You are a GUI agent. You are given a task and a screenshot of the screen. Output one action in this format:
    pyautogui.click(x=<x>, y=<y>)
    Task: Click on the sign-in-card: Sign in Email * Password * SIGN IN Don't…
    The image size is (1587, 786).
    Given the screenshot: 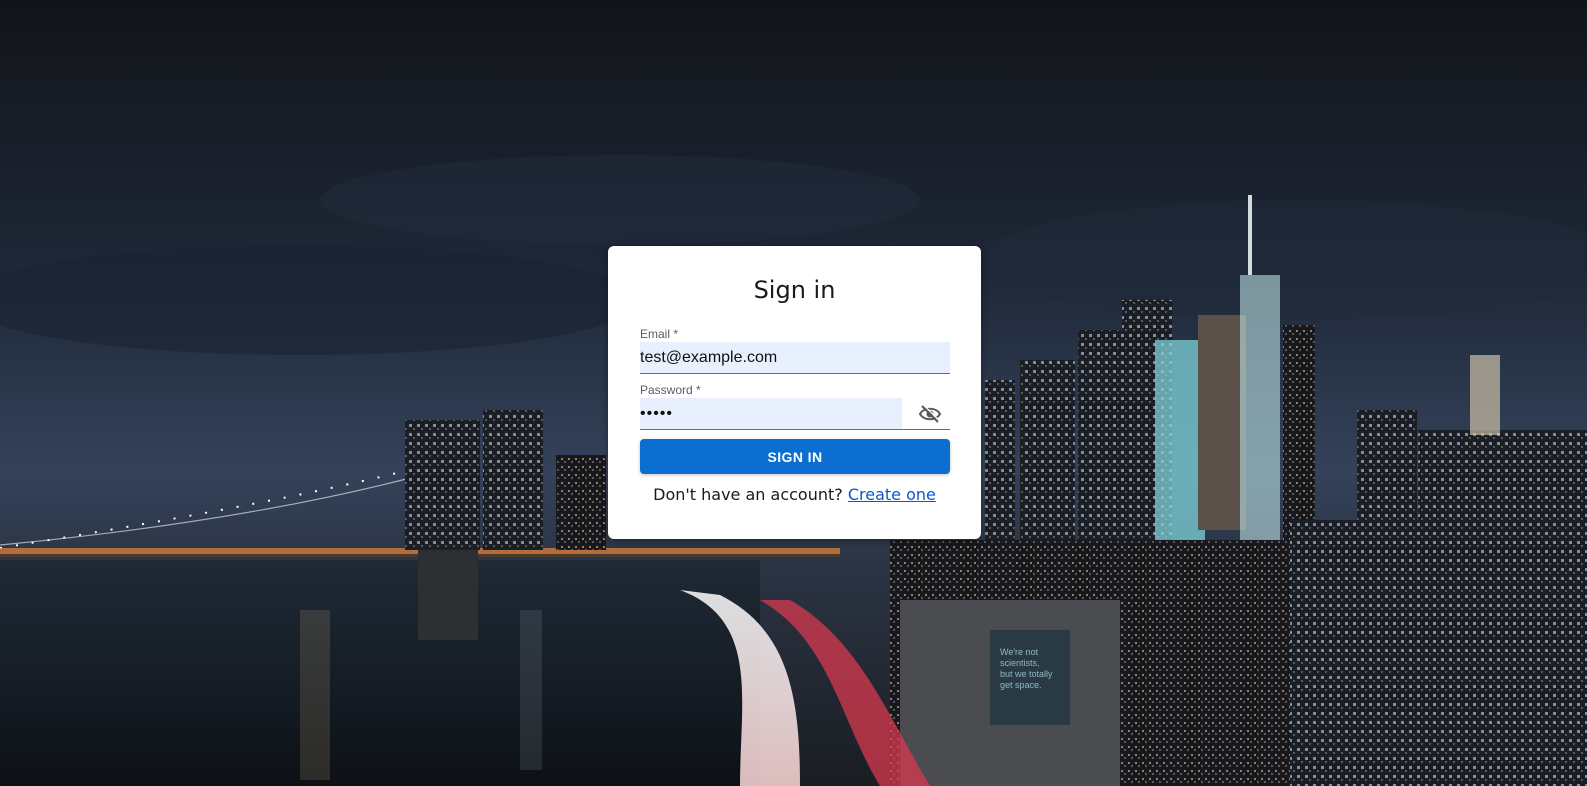 What is the action you would take?
    pyautogui.click(x=794, y=392)
    